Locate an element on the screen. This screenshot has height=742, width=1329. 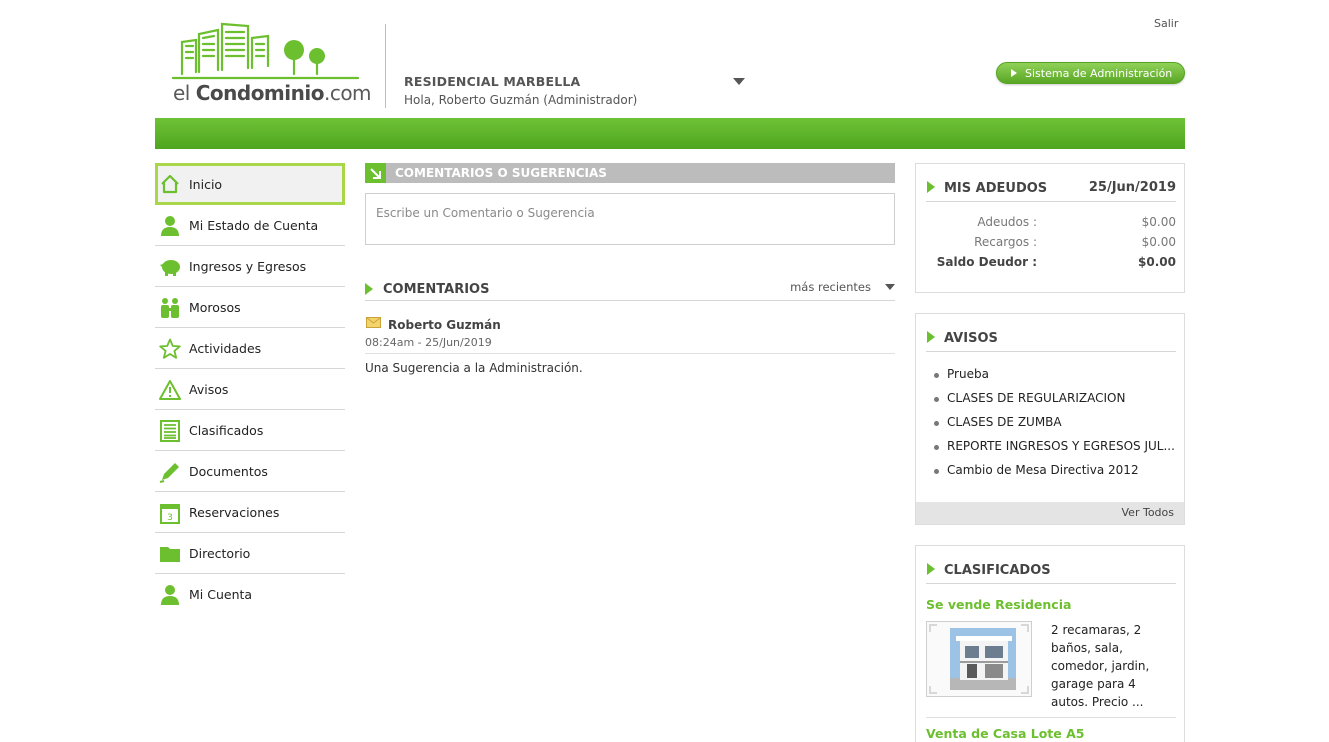
header-divider is located at coordinates (385, 66).